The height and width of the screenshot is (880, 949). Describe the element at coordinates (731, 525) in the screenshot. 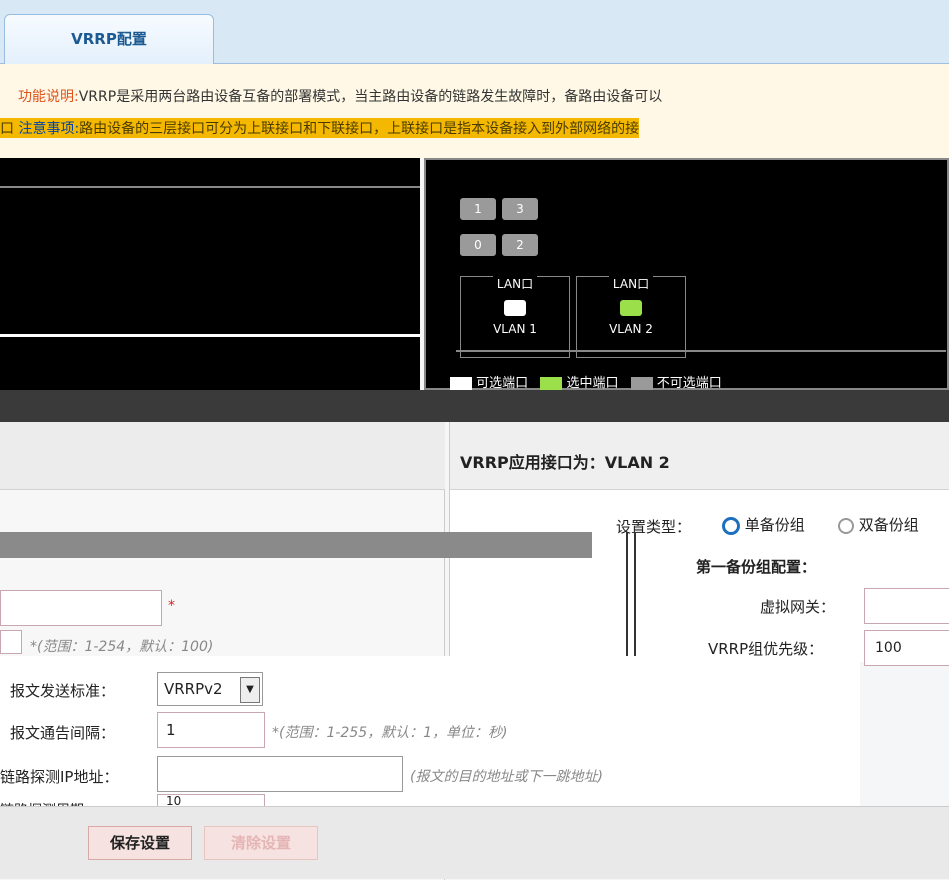

I see `radio-checked-icon` at that location.